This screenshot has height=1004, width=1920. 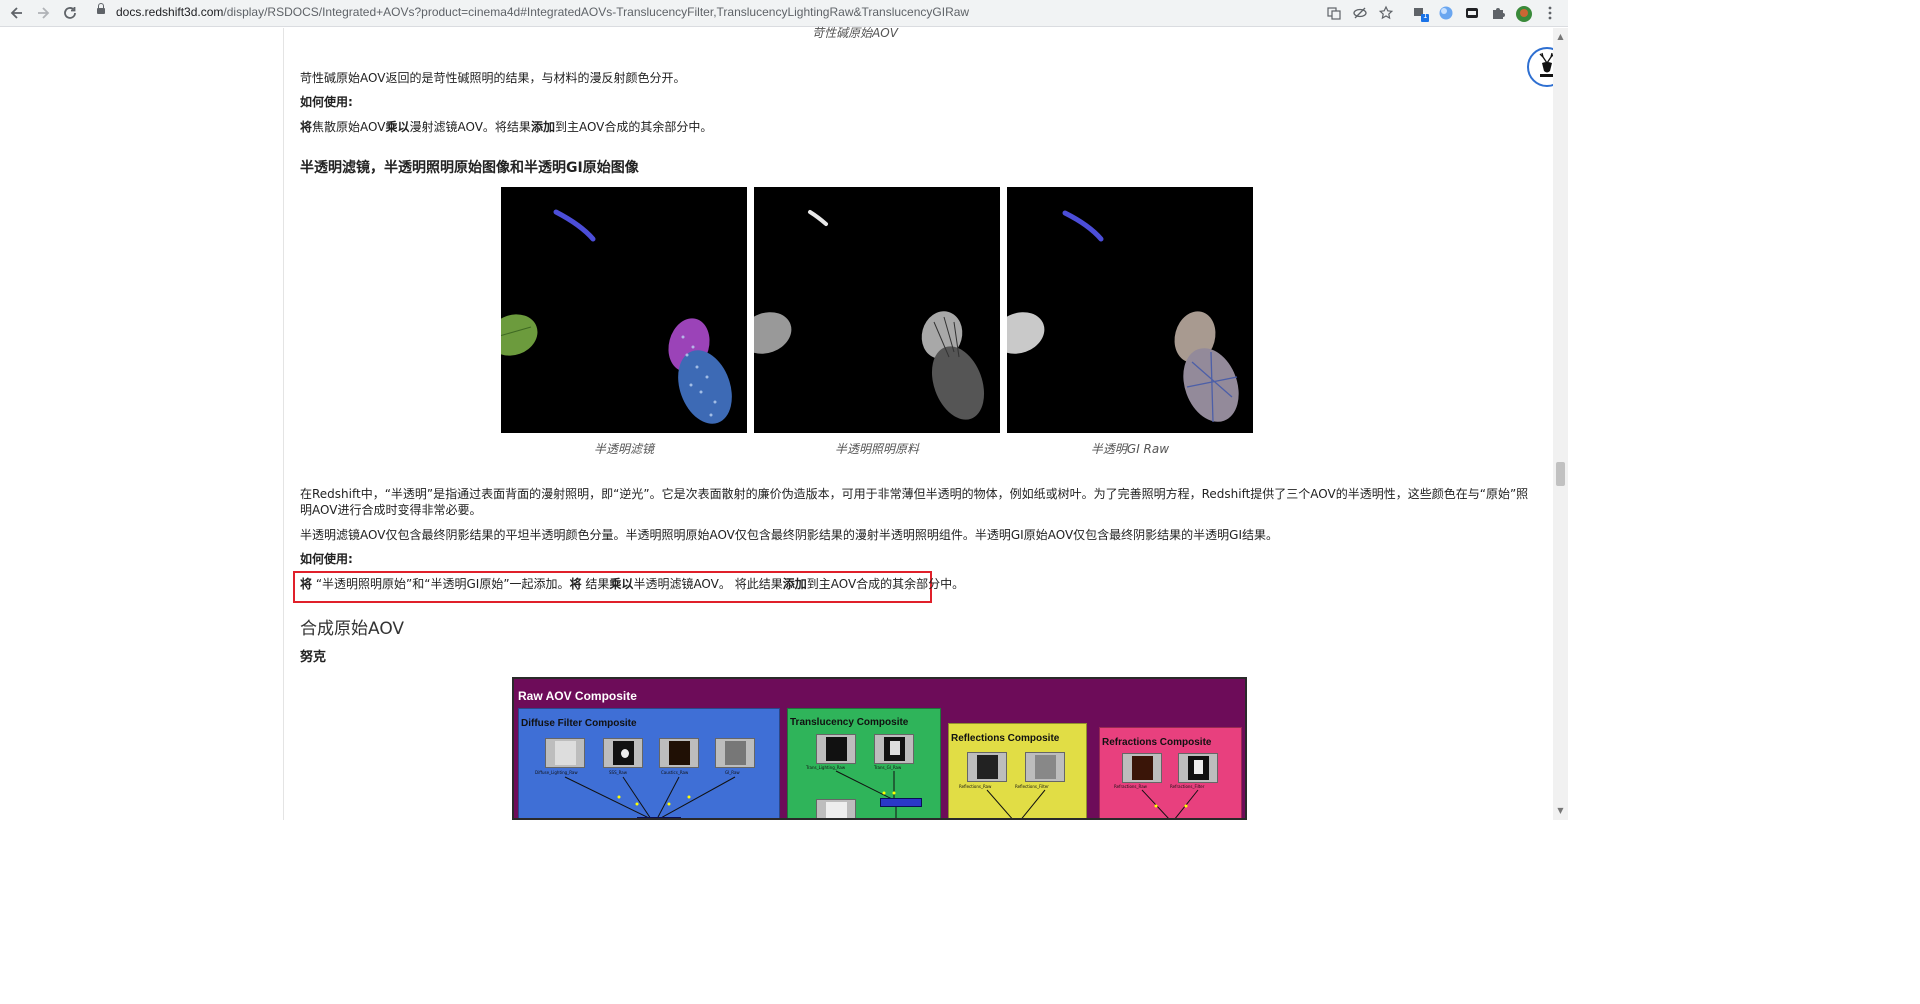 What do you see at coordinates (1420, 13) in the screenshot?
I see `extension-badge-icon: 1` at bounding box center [1420, 13].